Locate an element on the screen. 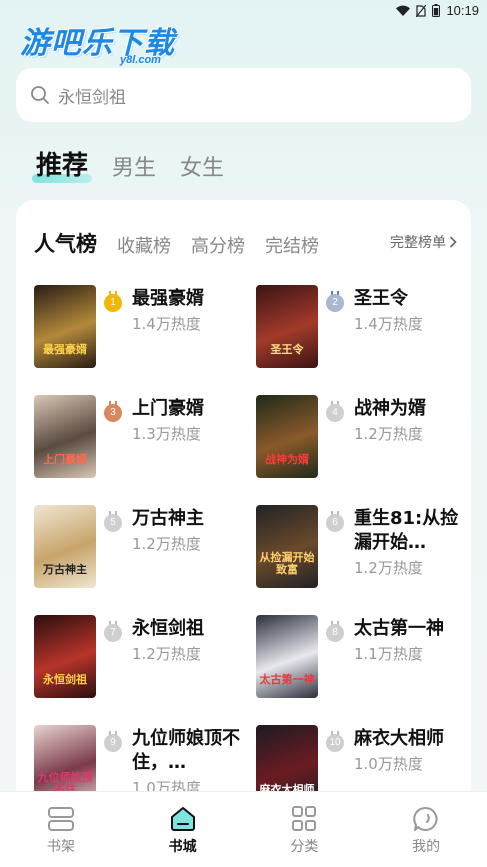 The height and width of the screenshot is (867, 487). rank-number: 3 is located at coordinates (113, 413).